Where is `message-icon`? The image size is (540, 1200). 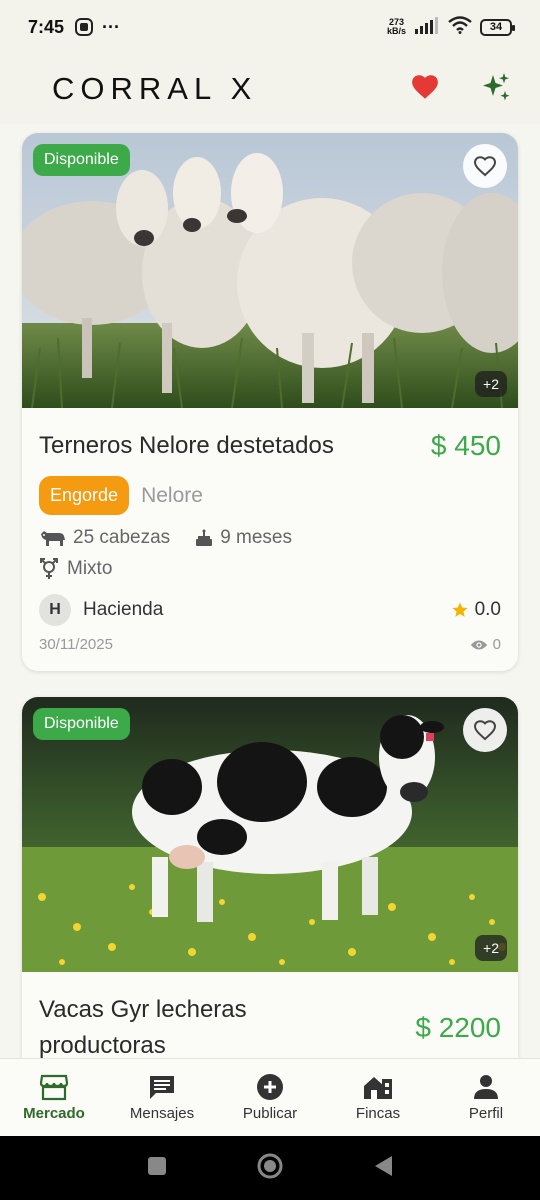 message-icon is located at coordinates (162, 1087).